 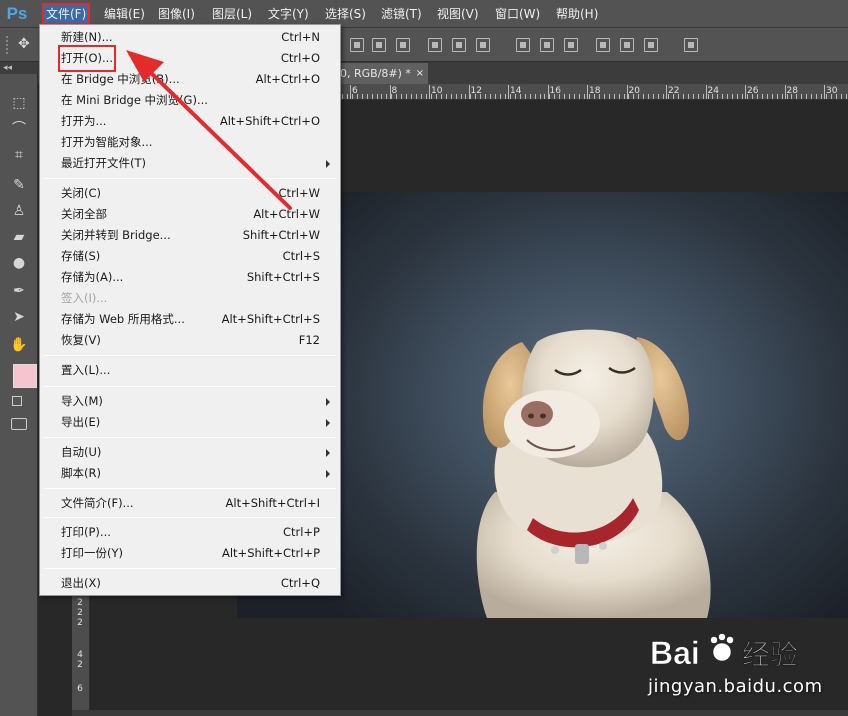 What do you see at coordinates (603, 45) in the screenshot?
I see `distribute-left-icon` at bounding box center [603, 45].